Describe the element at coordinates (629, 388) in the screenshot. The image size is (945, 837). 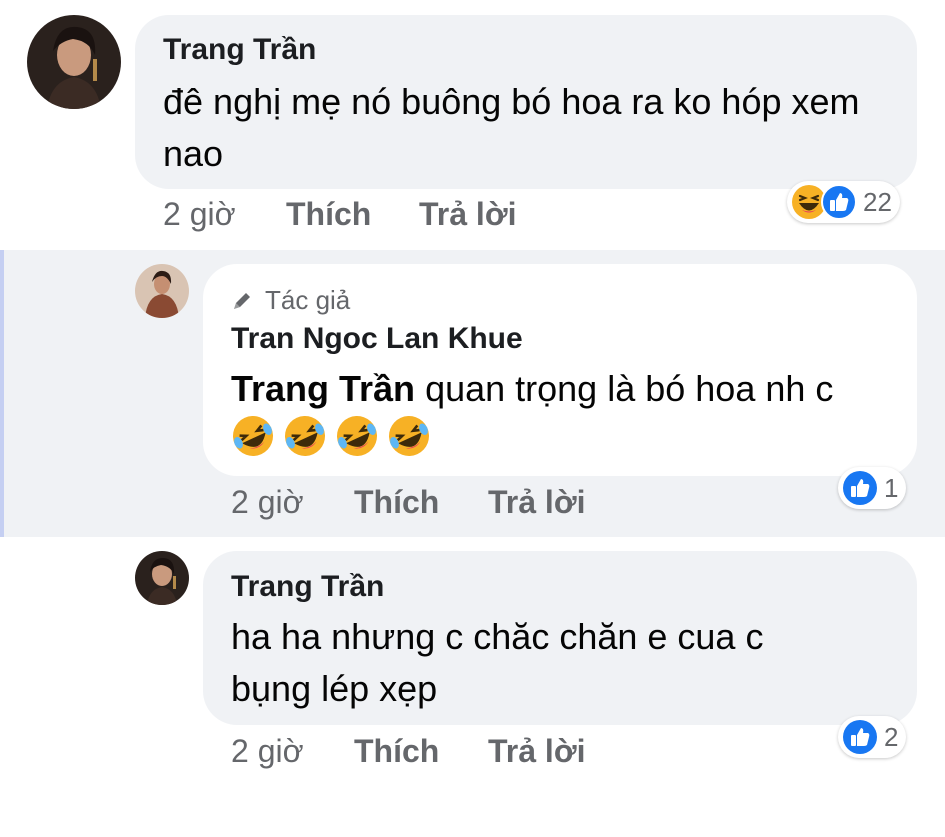
I see `comment-text-body: quan trọng là bó hoa nh c` at that location.